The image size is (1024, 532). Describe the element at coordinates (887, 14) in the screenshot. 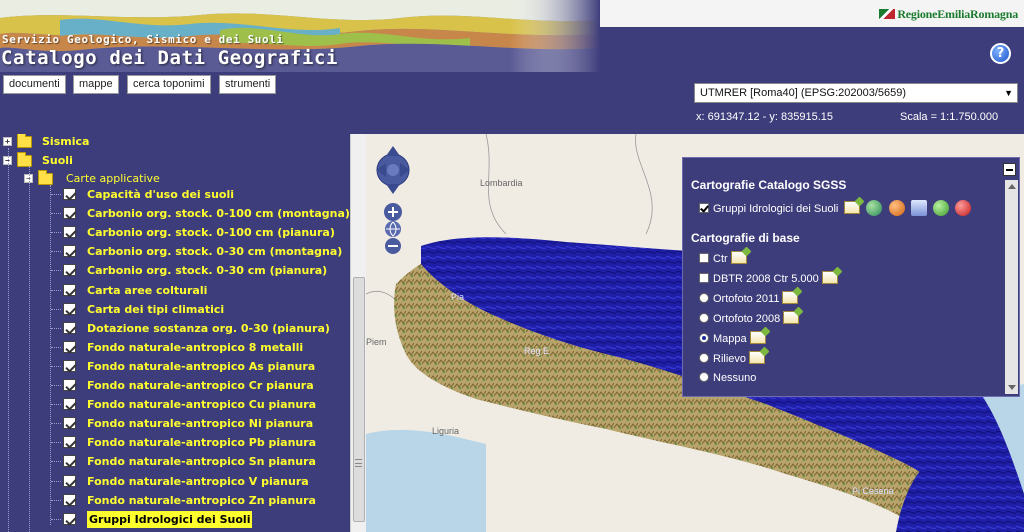

I see `region-flag-icon` at that location.